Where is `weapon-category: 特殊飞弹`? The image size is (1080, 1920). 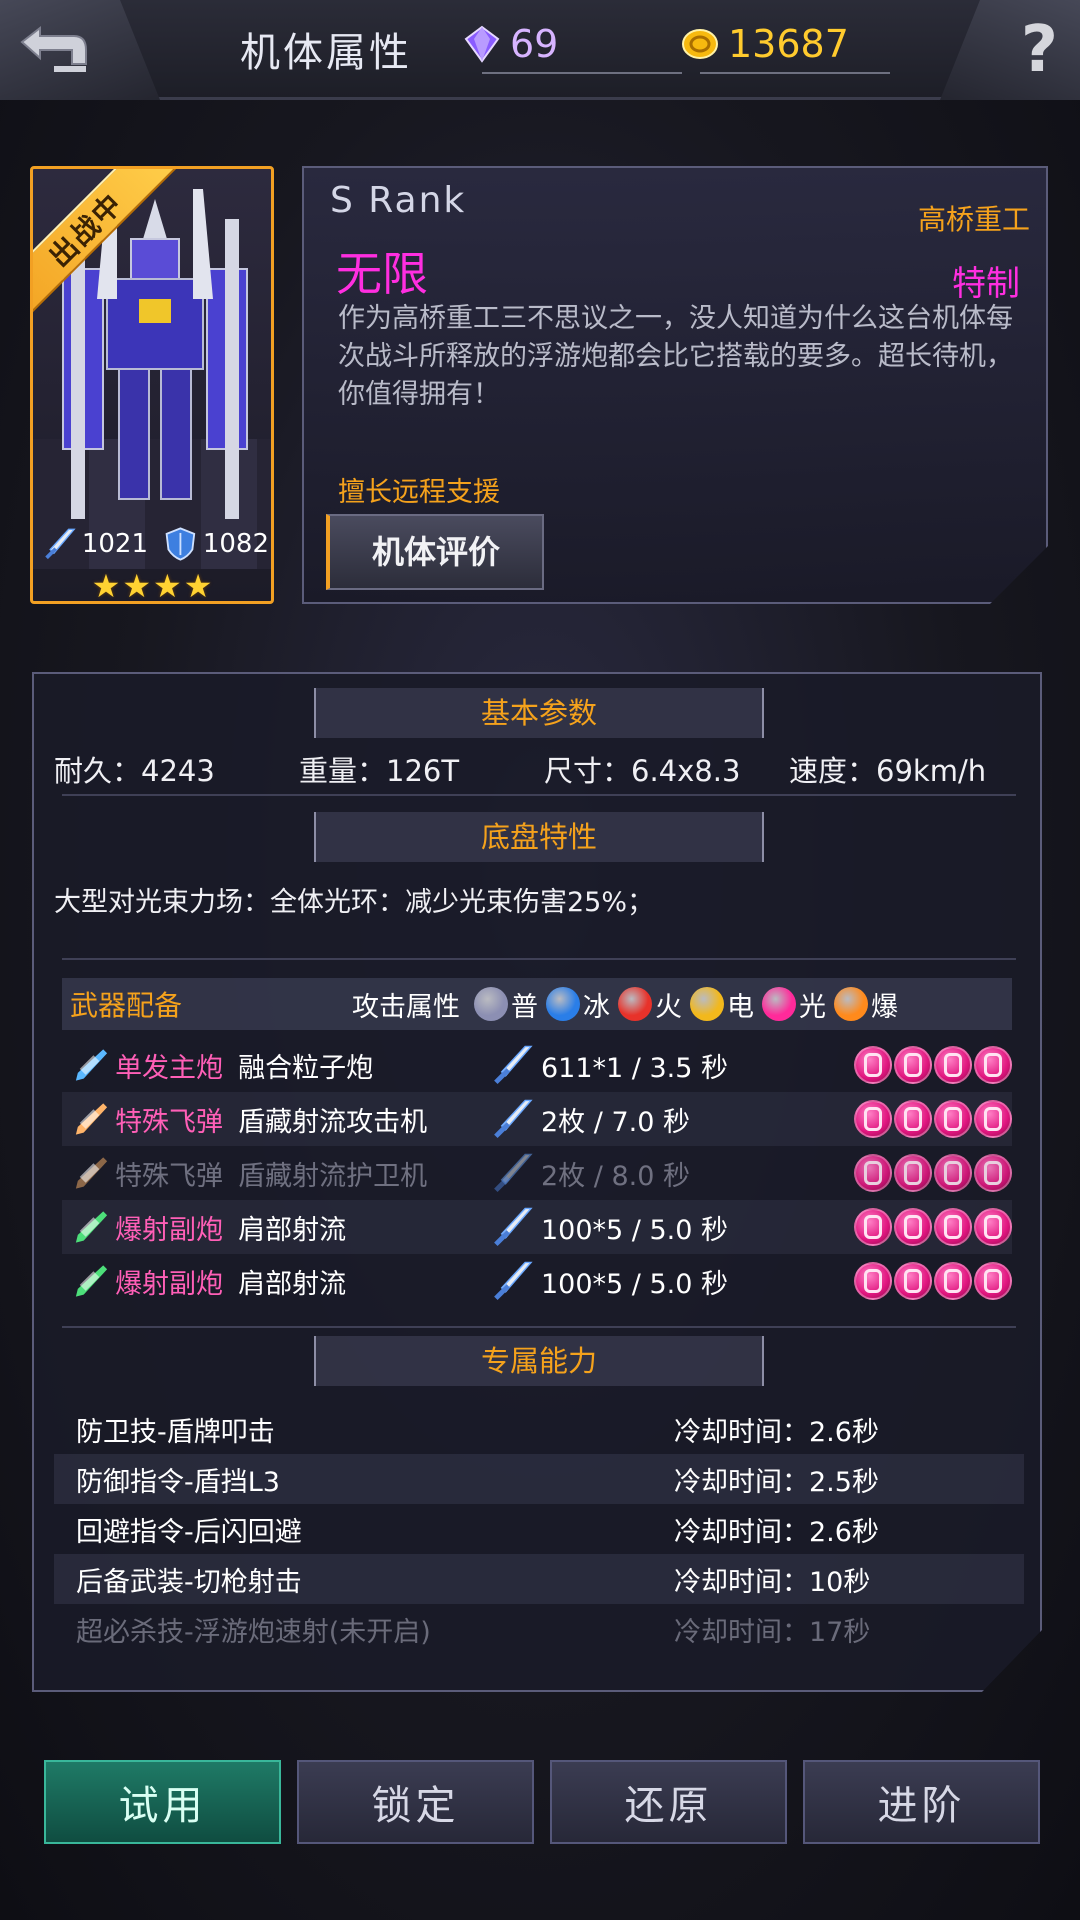 weapon-category: 特殊飞弹 is located at coordinates (169, 1122).